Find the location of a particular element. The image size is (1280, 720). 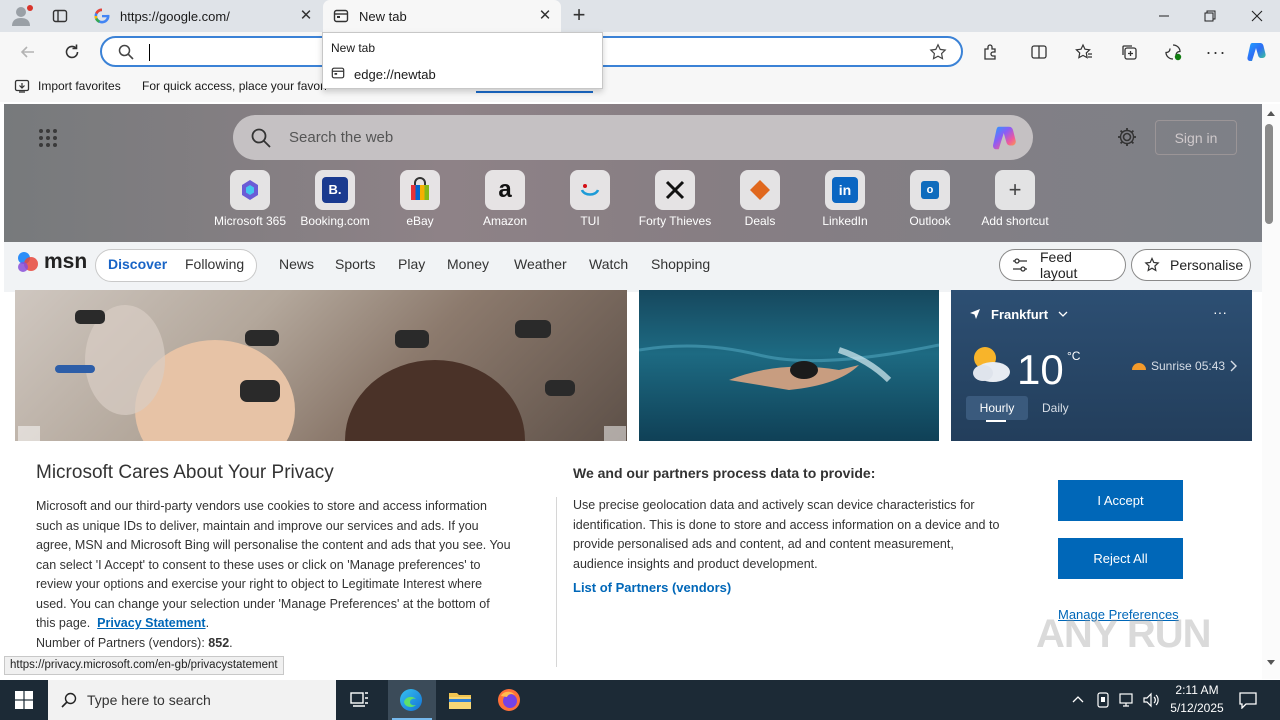

feed-layout-label: Feed layout is located at coordinates (1059, 265).